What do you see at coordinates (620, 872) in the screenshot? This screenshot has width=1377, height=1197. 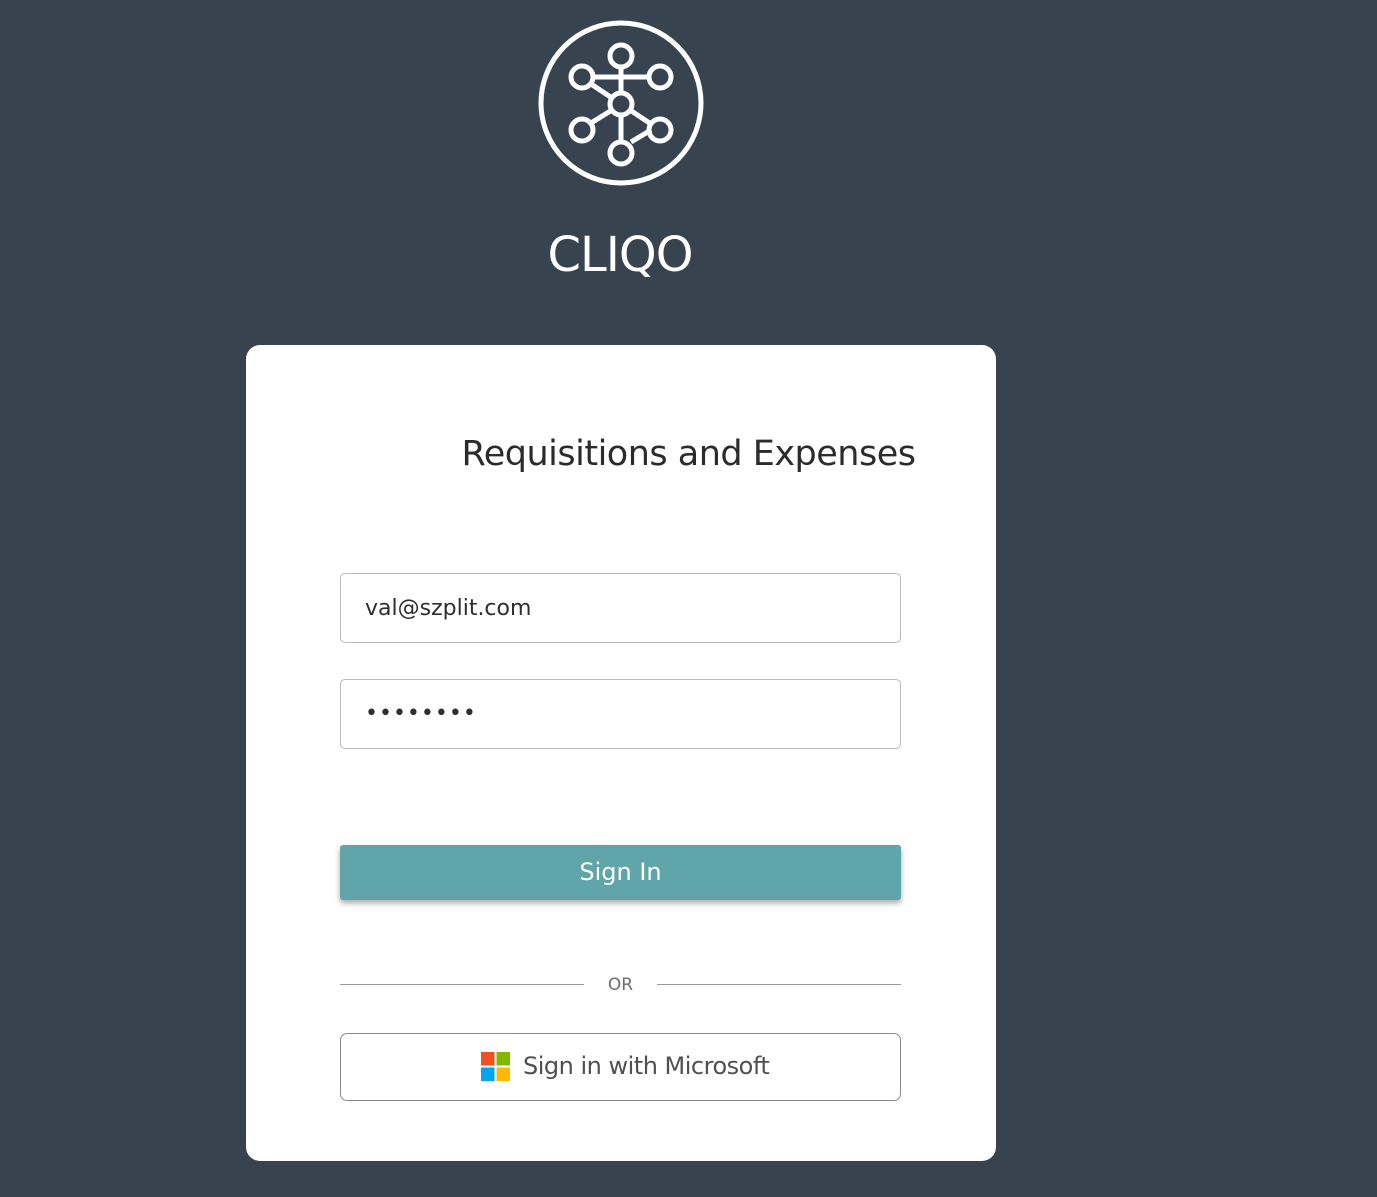 I see `sign-in-button: Sign In` at bounding box center [620, 872].